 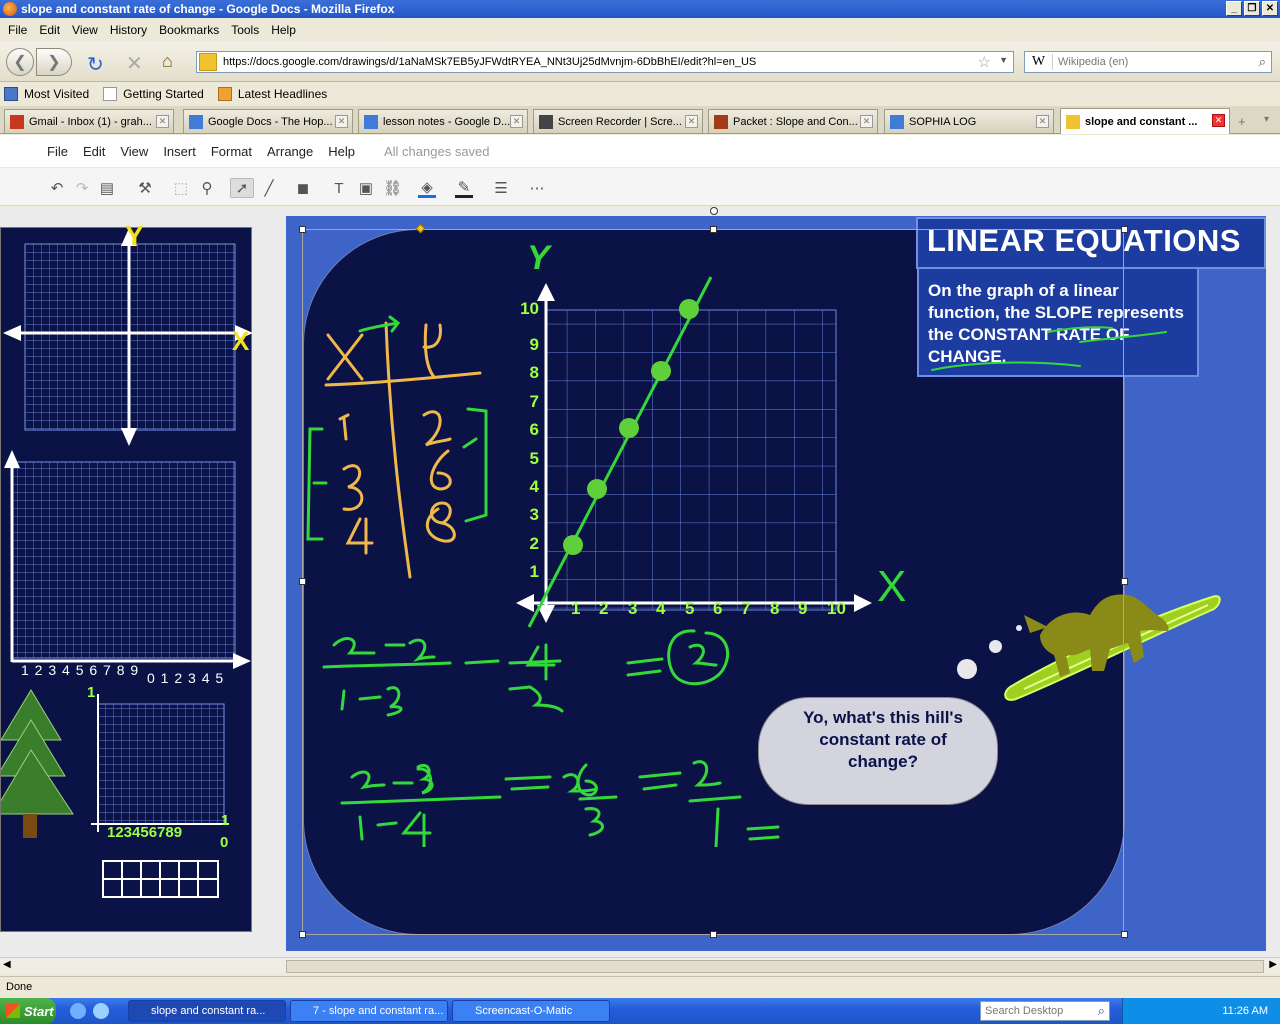 What do you see at coordinates (302, 581) in the screenshot?
I see `resize-handle-w` at bounding box center [302, 581].